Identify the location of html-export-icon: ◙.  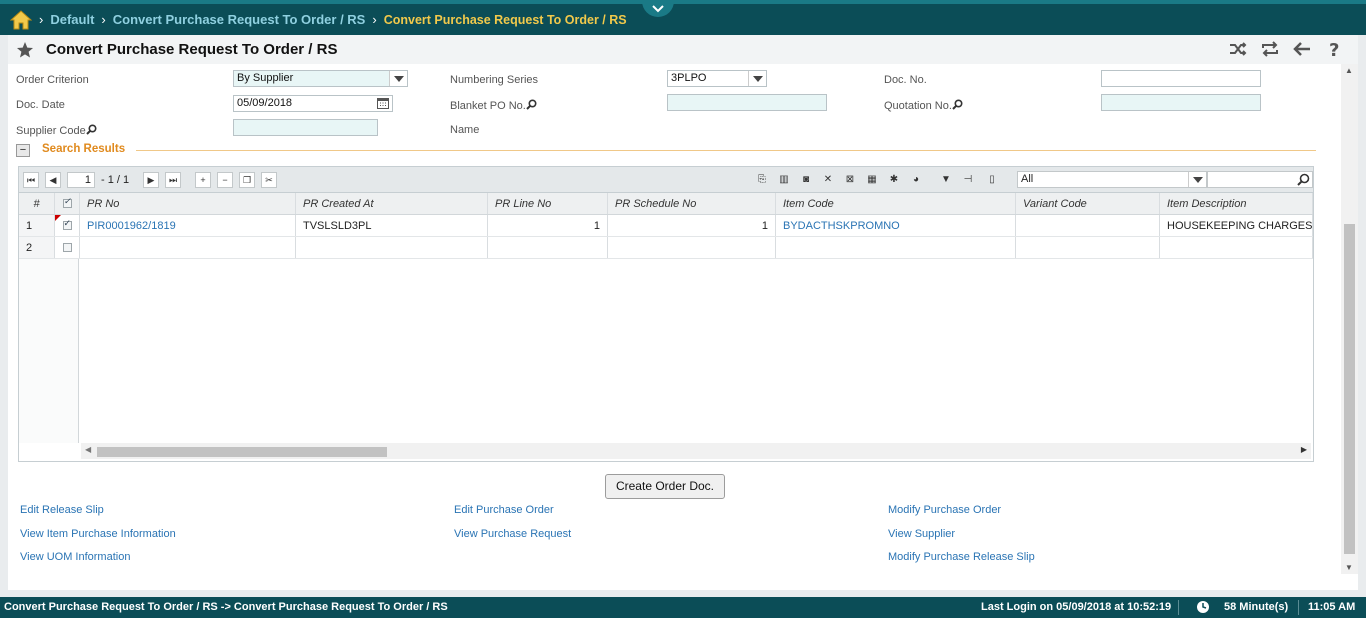
(806, 180).